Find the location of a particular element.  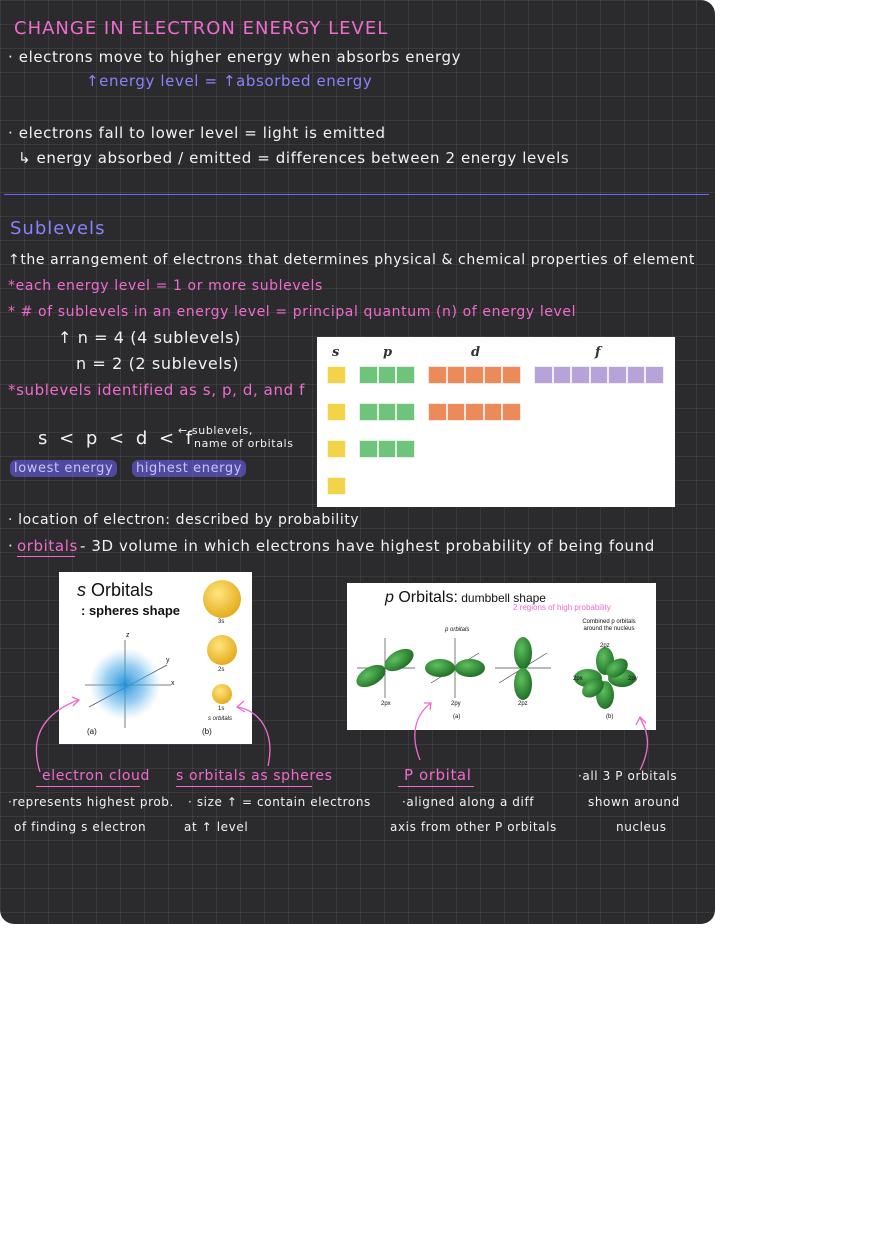

annotation-line: ·aligned along a diff is located at coordinates (468, 802).